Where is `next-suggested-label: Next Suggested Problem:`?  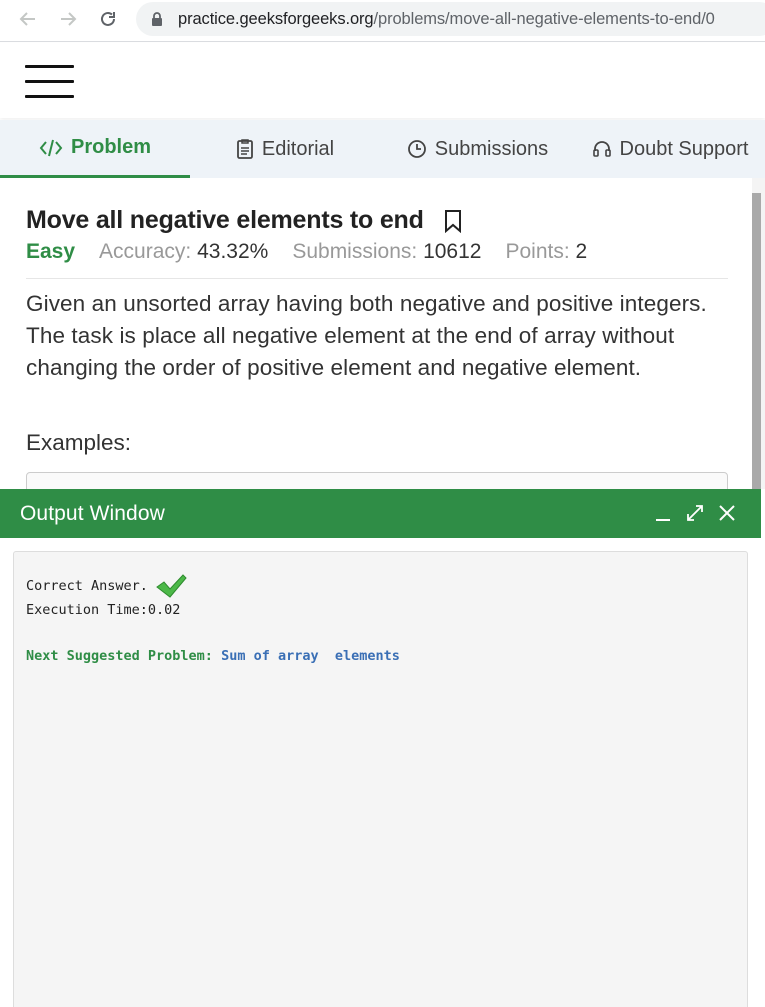 next-suggested-label: Next Suggested Problem: is located at coordinates (119, 656).